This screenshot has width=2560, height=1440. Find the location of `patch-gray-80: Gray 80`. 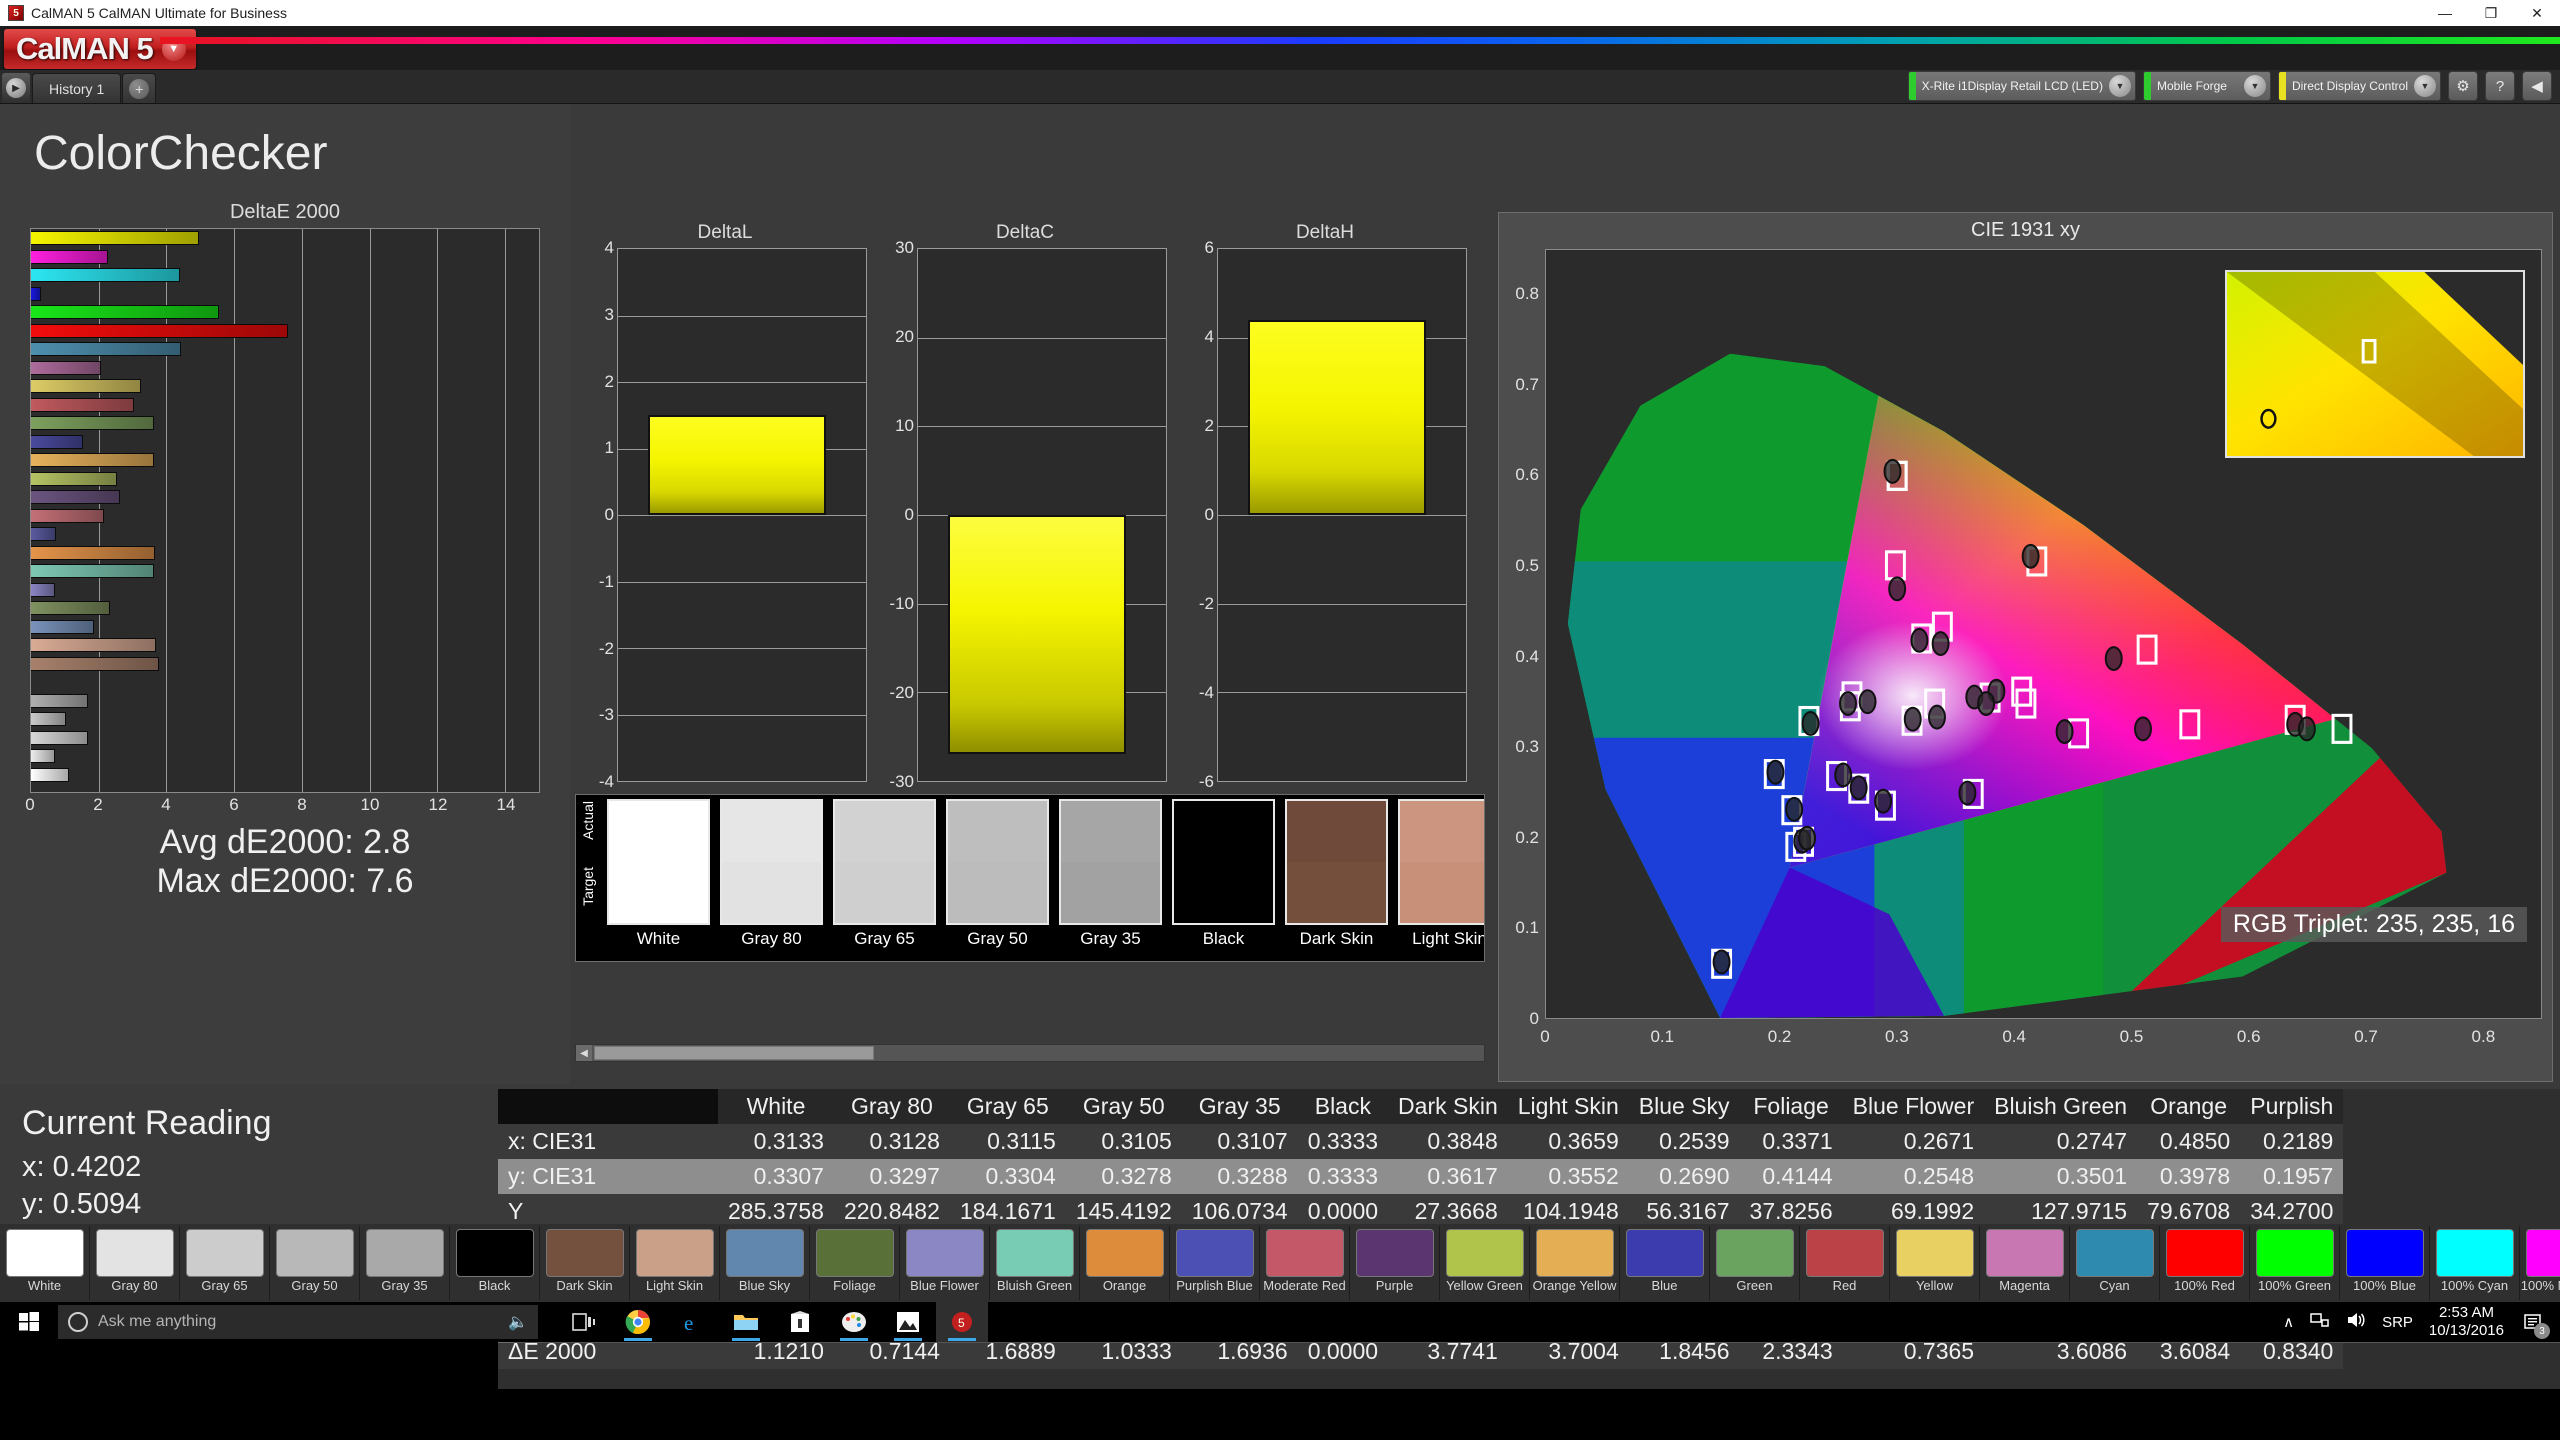

patch-gray-80: Gray 80 is located at coordinates (135, 1263).